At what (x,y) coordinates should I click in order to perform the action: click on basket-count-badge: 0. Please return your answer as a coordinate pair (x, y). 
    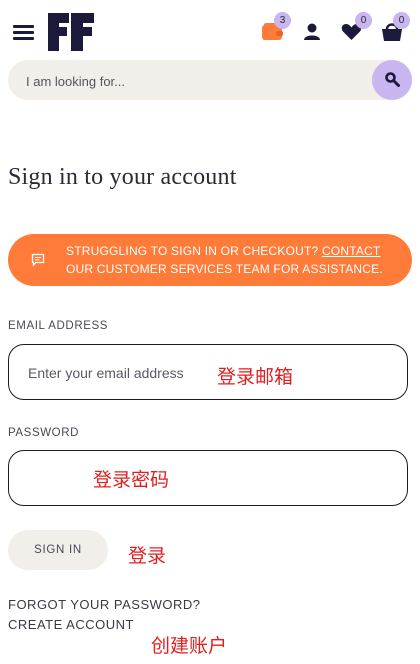
    Looking at the image, I should click on (401, 20).